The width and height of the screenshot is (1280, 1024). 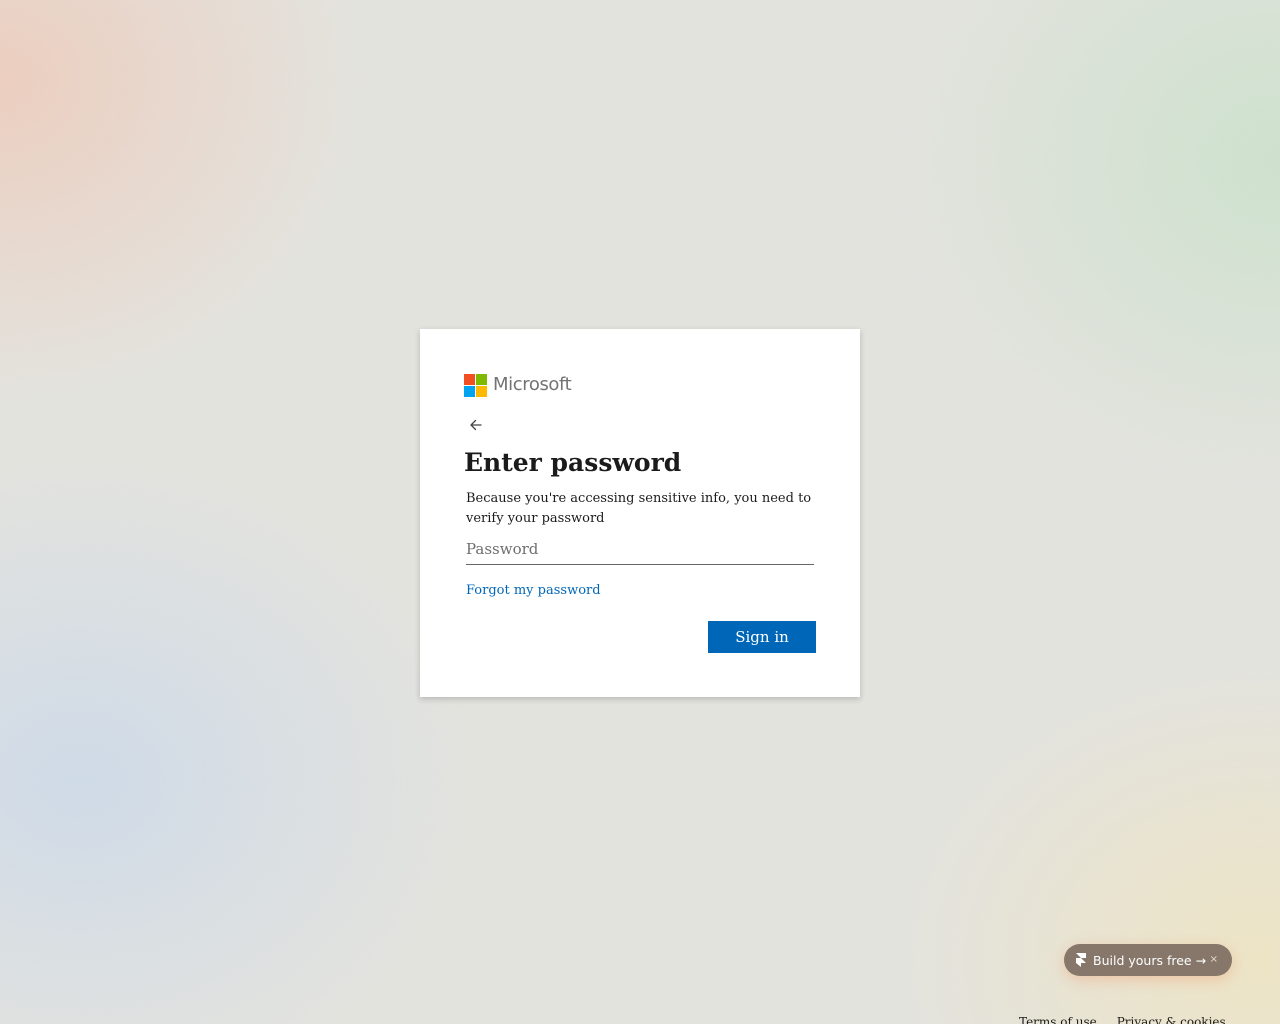 I want to click on microsoft-logo: Microsoft, so click(x=518, y=385).